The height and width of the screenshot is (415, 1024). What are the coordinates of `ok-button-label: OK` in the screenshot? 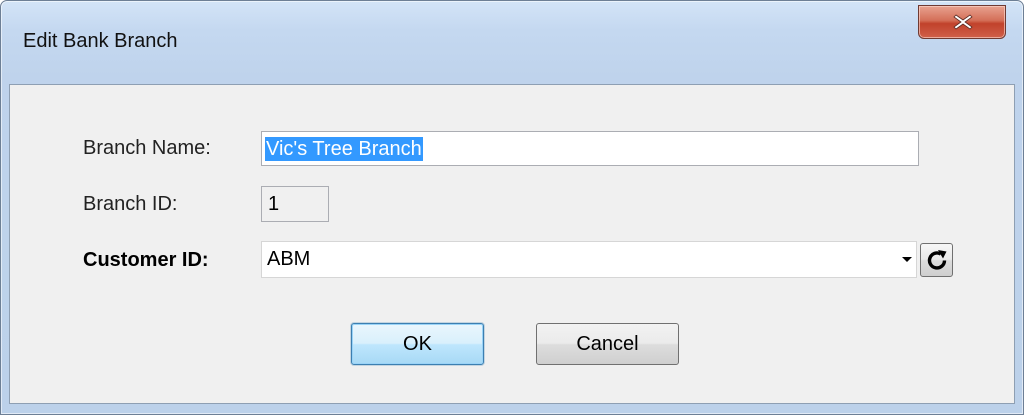 It's located at (417, 344).